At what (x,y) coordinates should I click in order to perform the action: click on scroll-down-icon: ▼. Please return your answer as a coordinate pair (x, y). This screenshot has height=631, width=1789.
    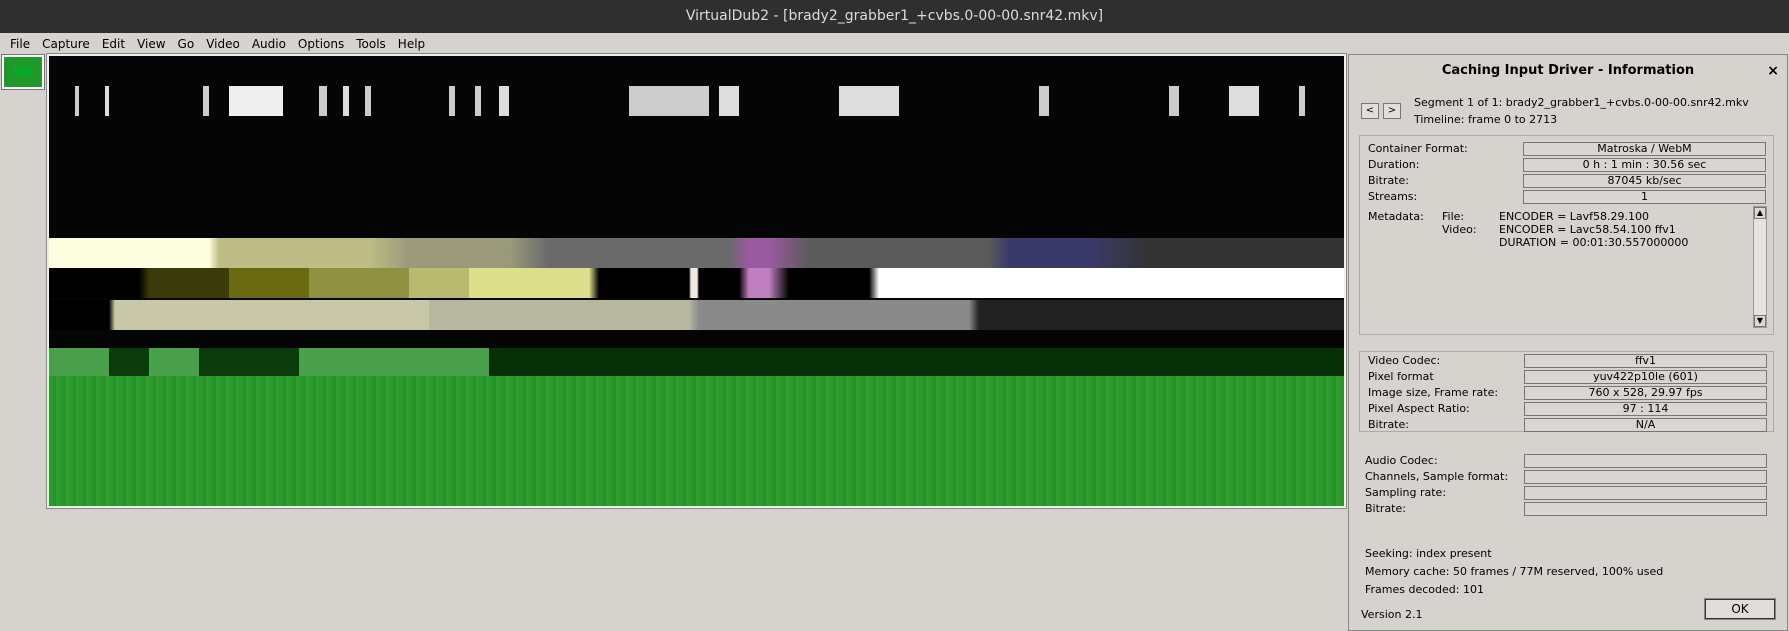
    Looking at the image, I should click on (1760, 321).